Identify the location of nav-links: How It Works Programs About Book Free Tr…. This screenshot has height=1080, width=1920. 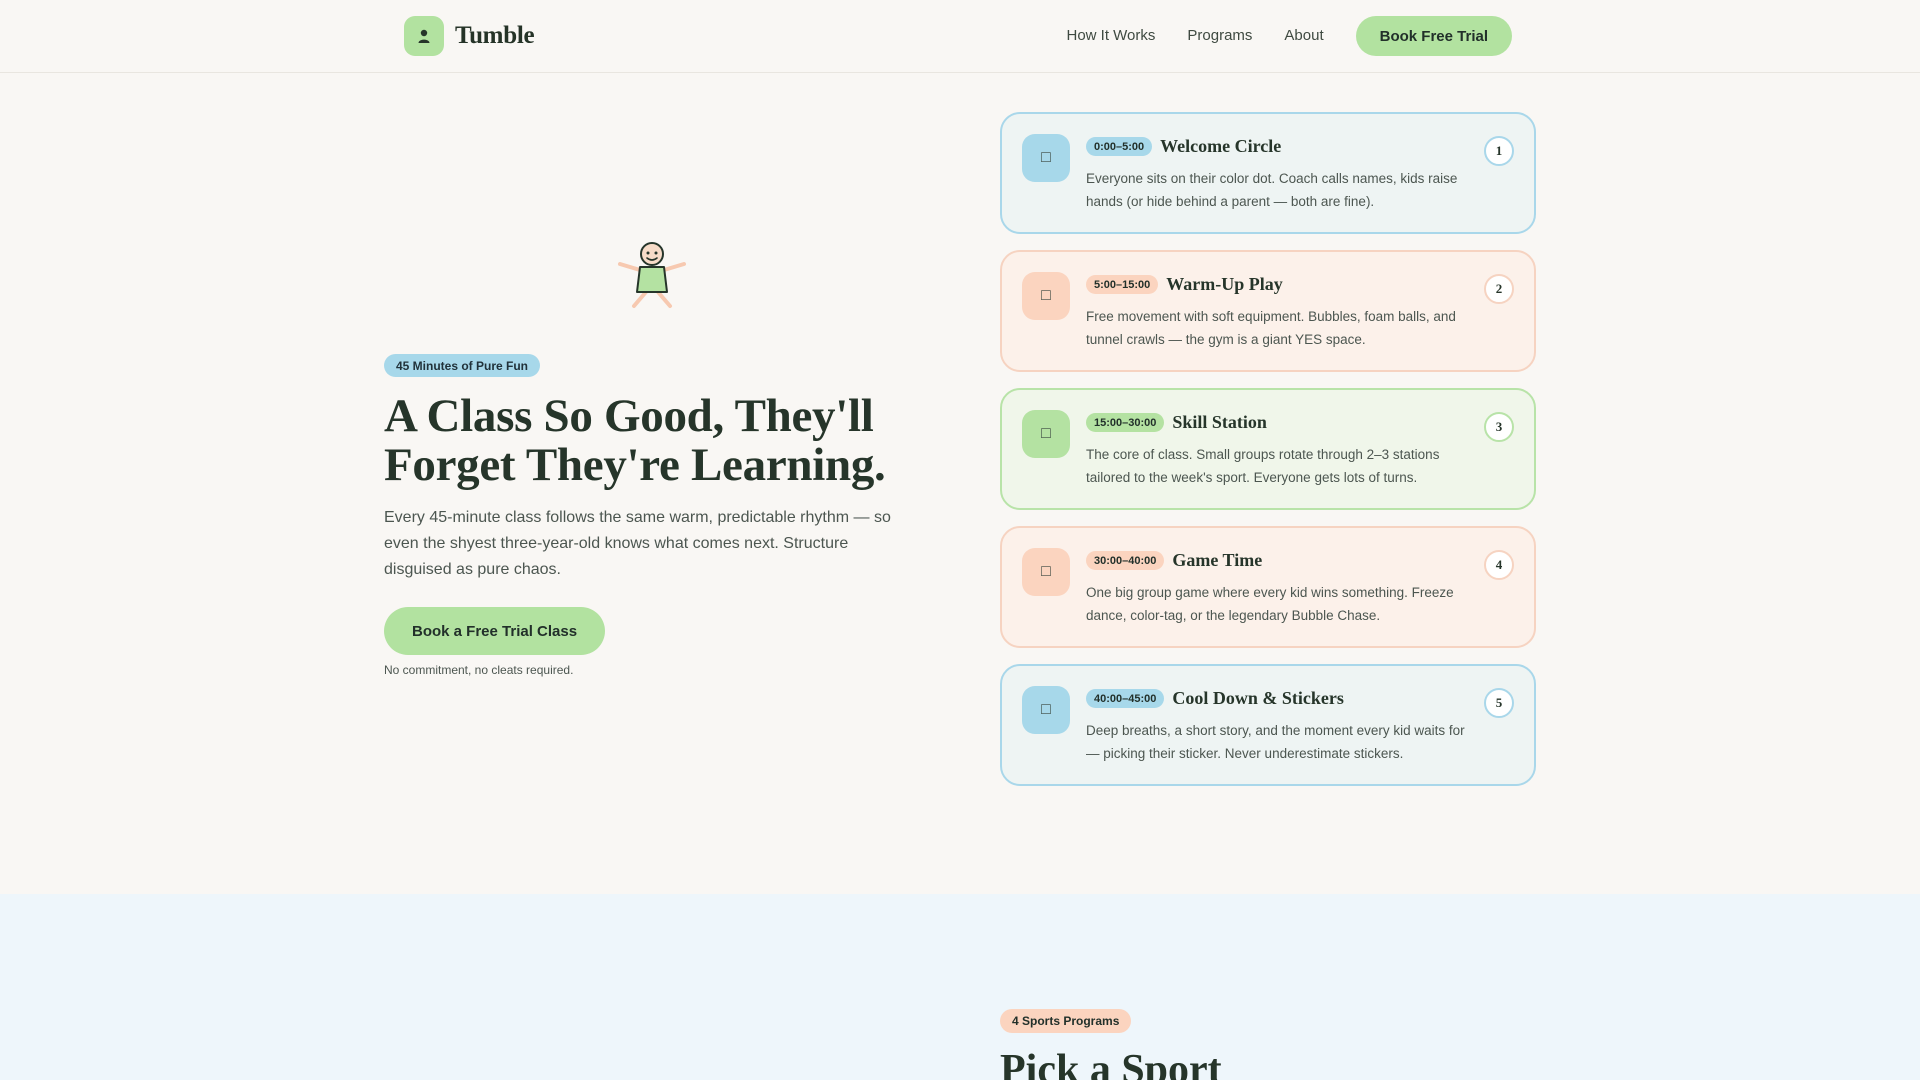
(1289, 36).